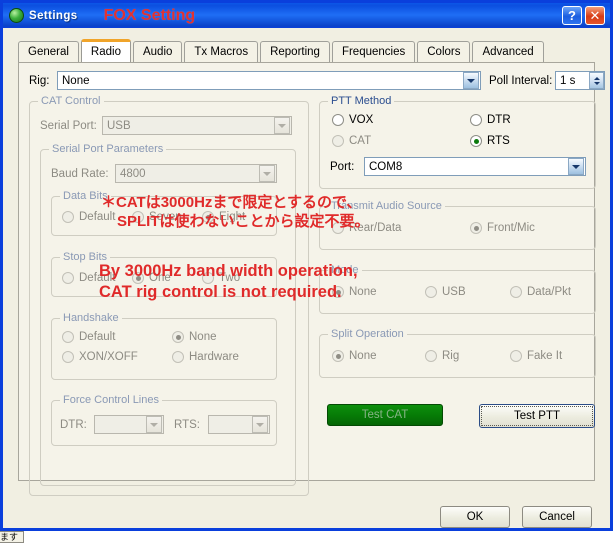  I want to click on port-select: COM8, so click(475, 166).